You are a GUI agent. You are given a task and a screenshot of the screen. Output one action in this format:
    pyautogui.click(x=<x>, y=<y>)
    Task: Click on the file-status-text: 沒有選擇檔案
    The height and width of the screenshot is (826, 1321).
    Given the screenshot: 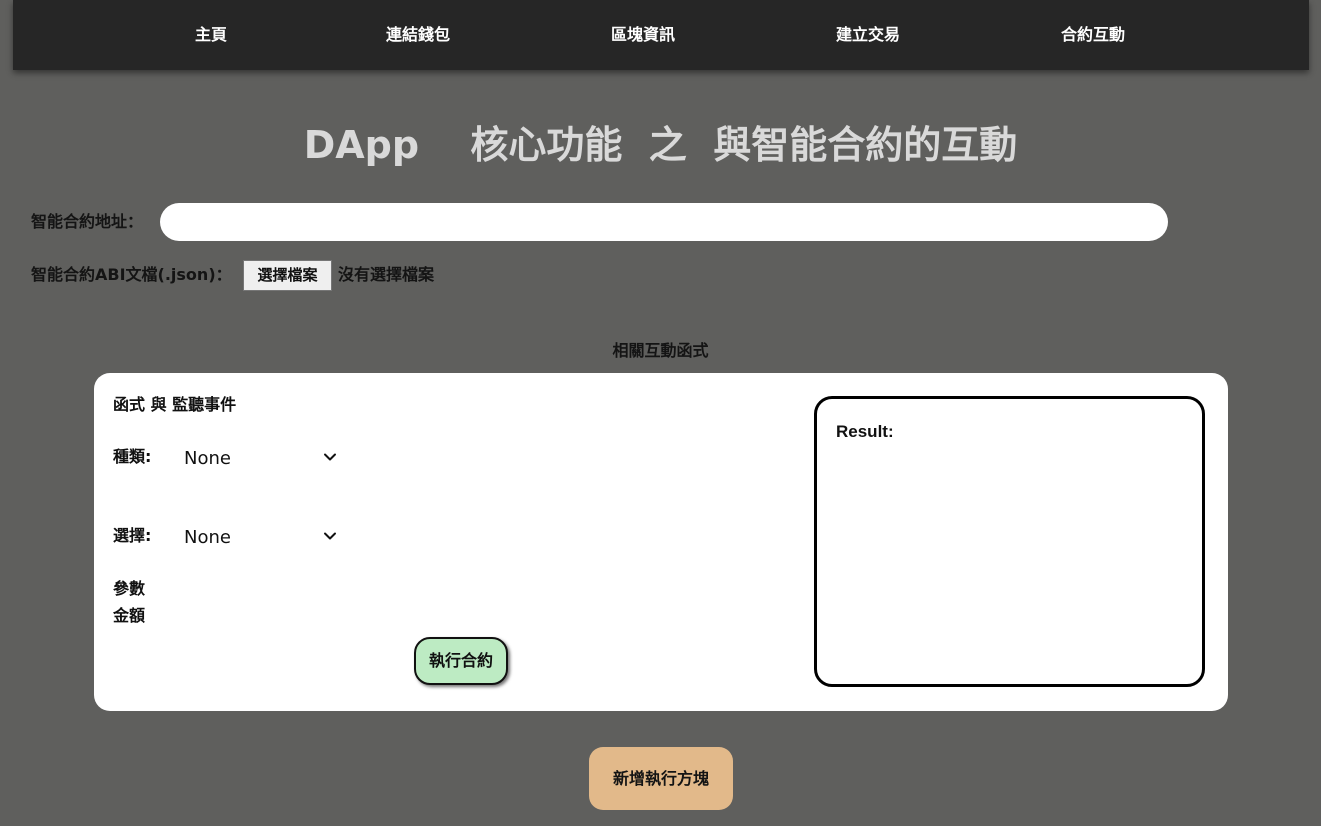 What is the action you would take?
    pyautogui.click(x=386, y=274)
    